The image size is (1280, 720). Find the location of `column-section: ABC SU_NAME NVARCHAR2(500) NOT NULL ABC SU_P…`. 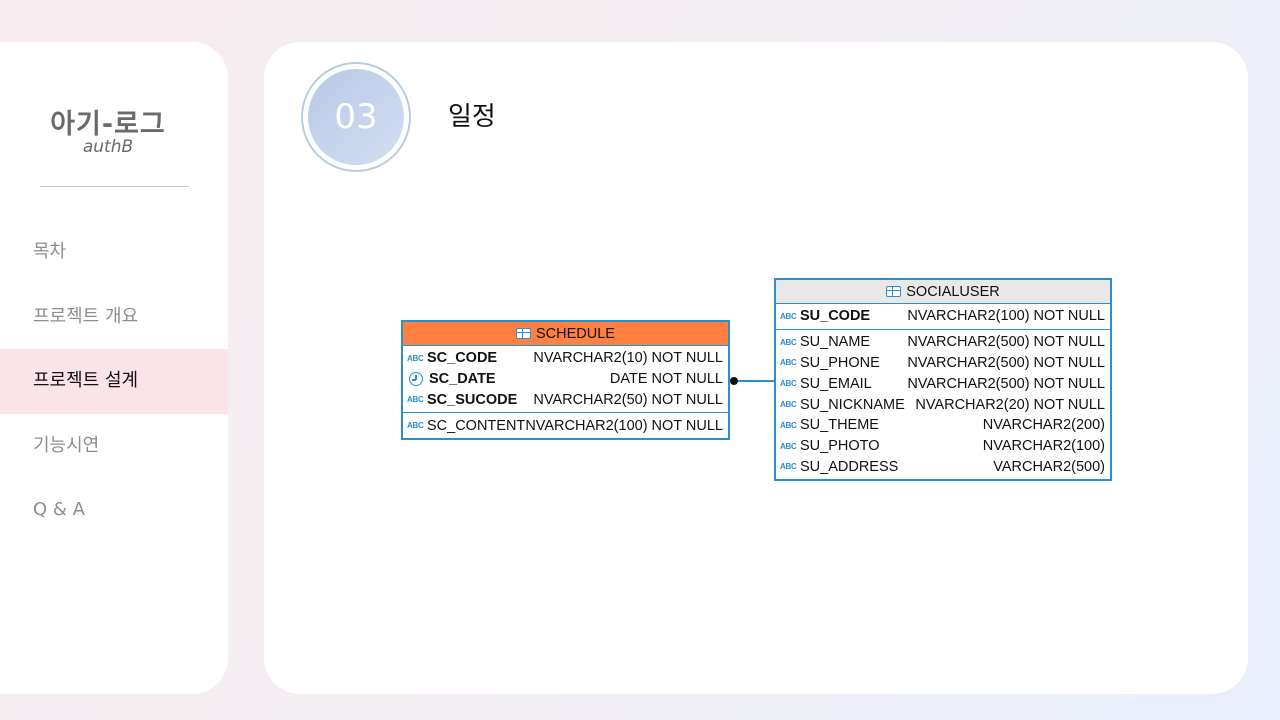

column-section: ABC SU_NAME NVARCHAR2(500) NOT NULL ABC SU_P… is located at coordinates (943, 404).